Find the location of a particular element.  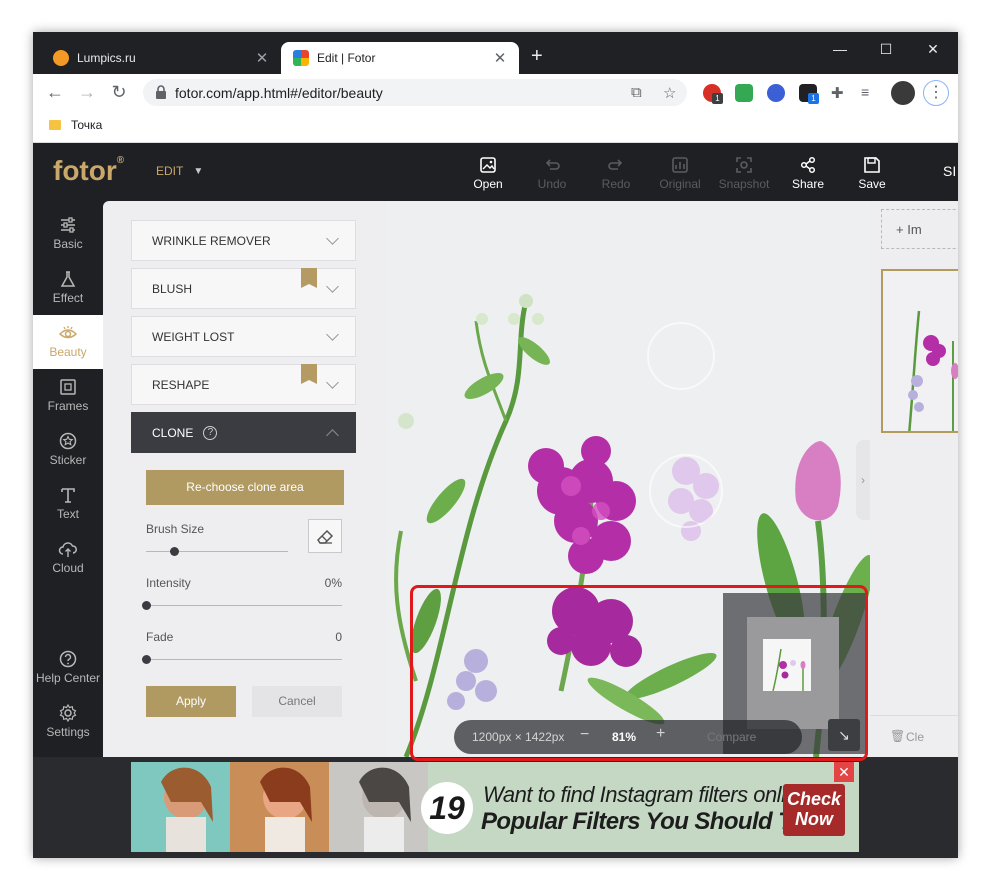

eraser-button is located at coordinates (325, 536).